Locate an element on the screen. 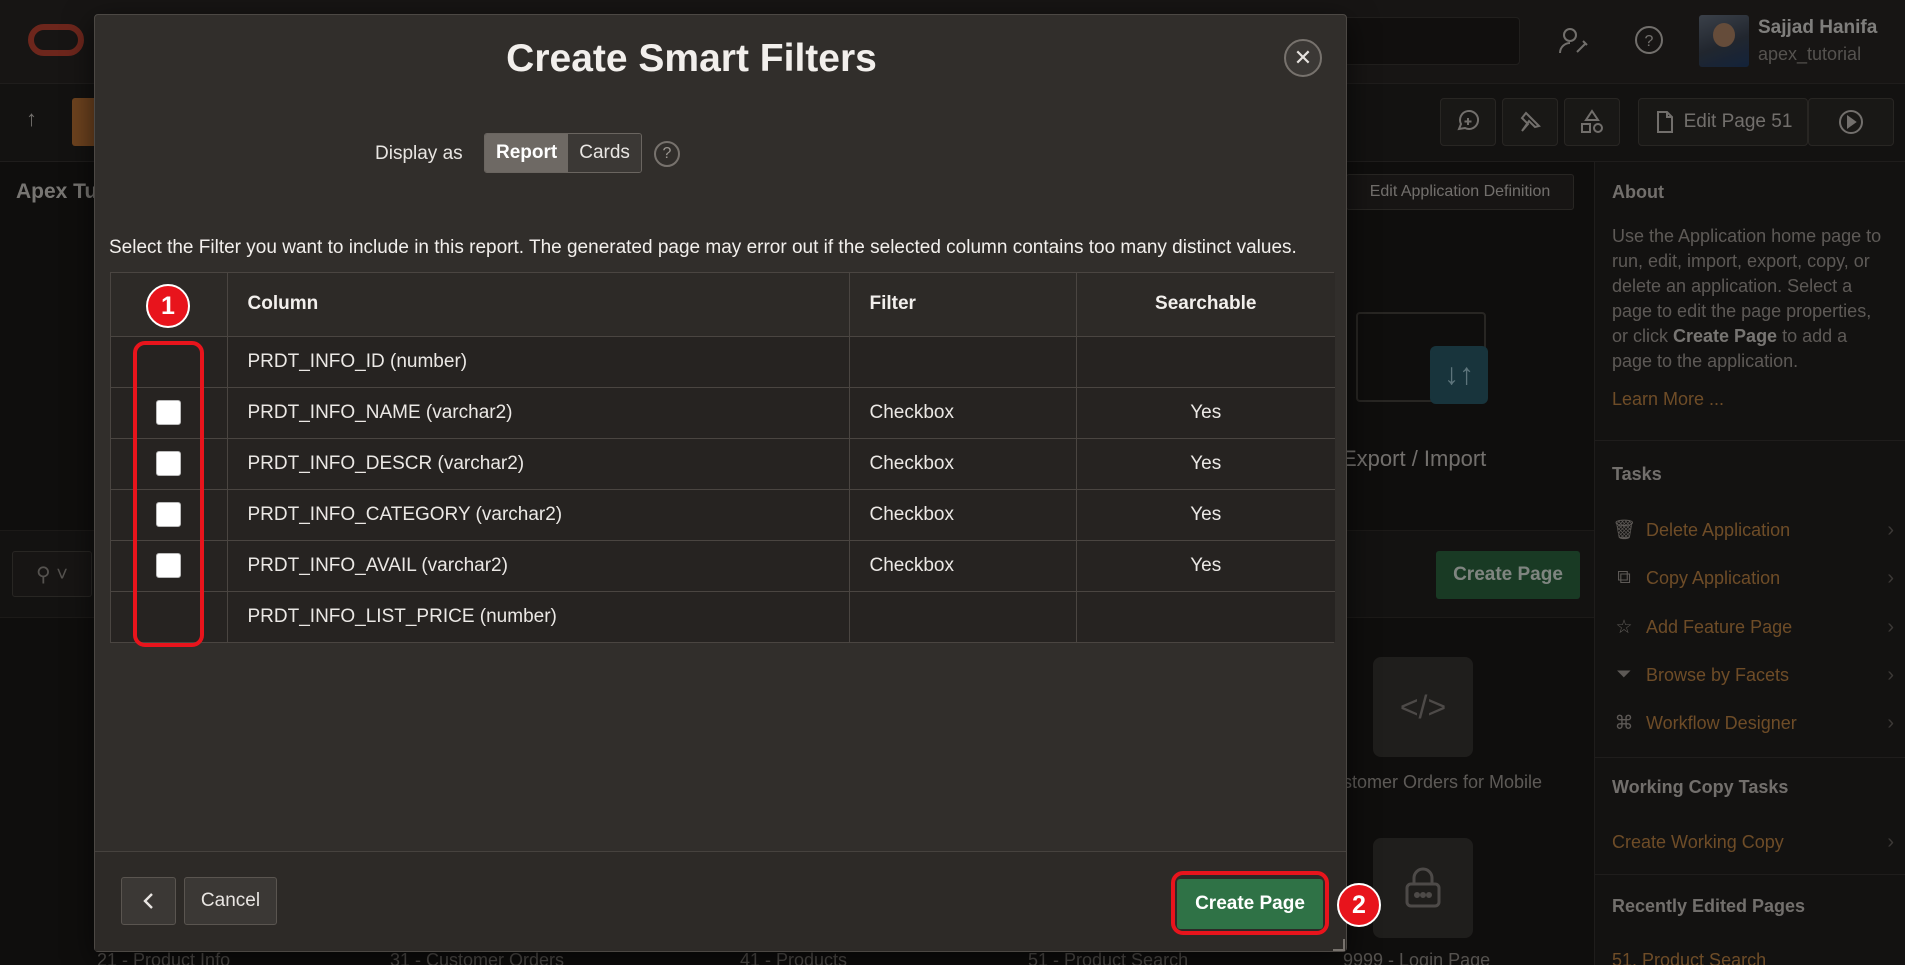  display-as-toggle: Report Cards is located at coordinates (563, 153).